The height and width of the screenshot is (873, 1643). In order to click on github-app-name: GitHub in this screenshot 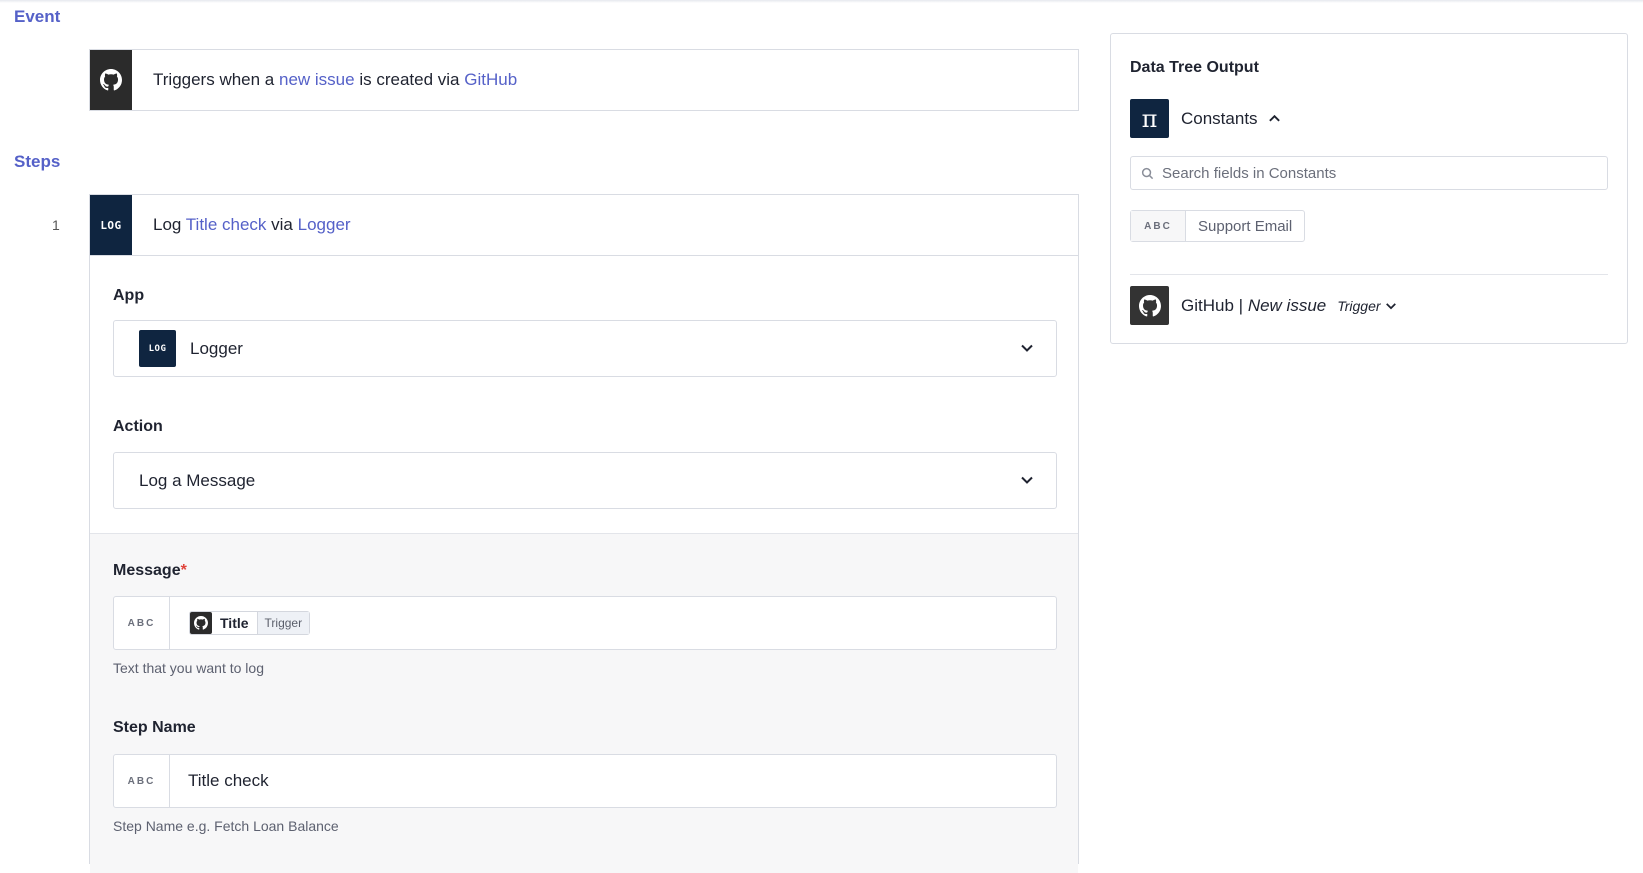, I will do `click(1207, 305)`.